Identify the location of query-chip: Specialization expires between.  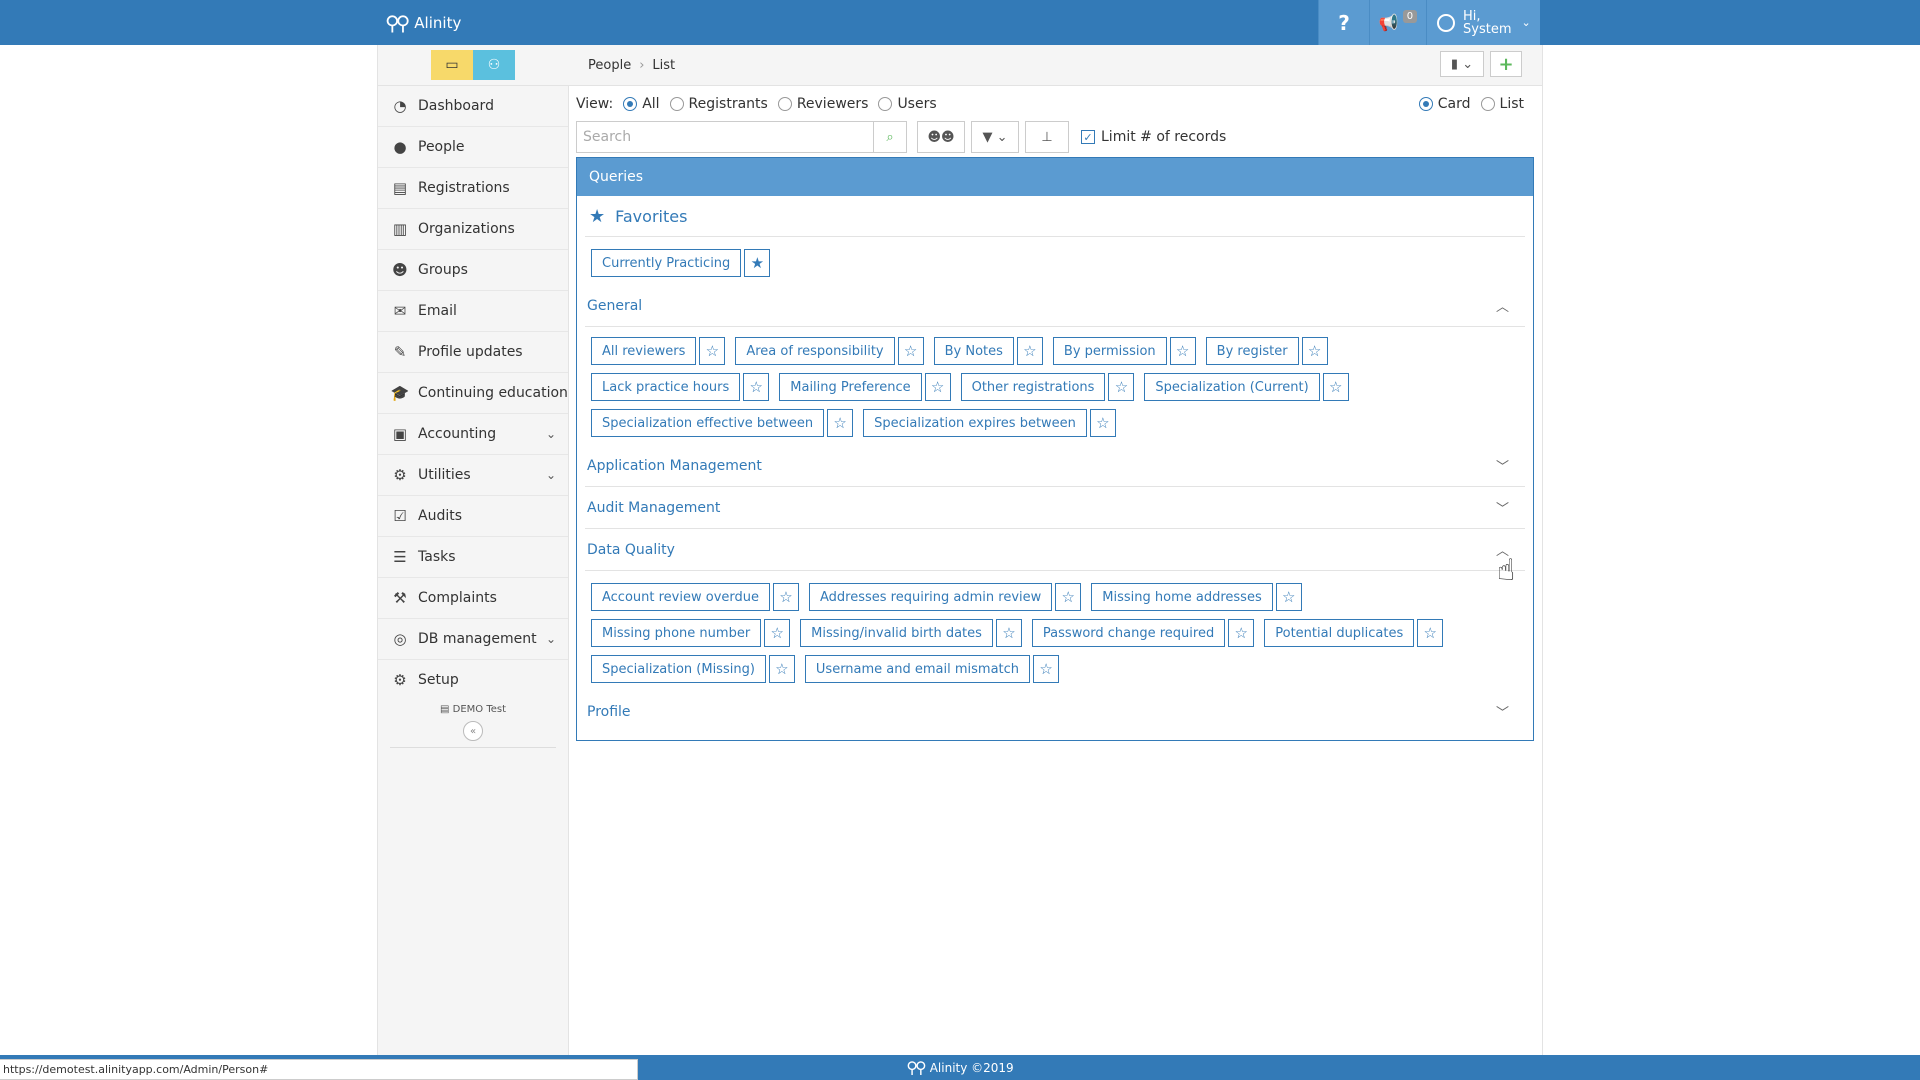
(975, 423).